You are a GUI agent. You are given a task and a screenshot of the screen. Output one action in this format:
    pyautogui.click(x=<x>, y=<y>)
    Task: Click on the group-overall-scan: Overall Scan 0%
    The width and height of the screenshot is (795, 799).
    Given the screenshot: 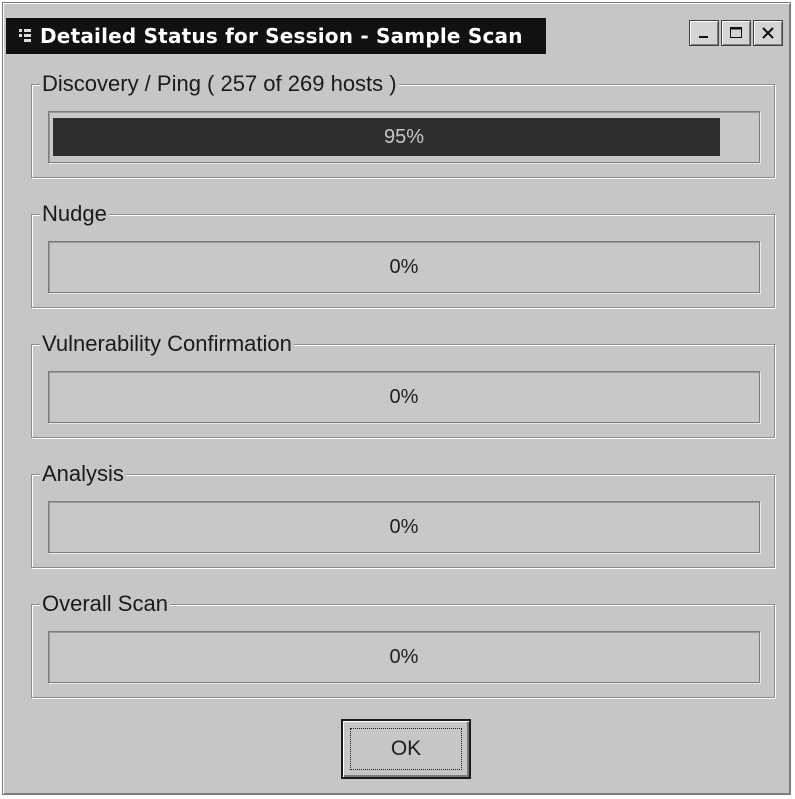 What is the action you would take?
    pyautogui.click(x=403, y=644)
    